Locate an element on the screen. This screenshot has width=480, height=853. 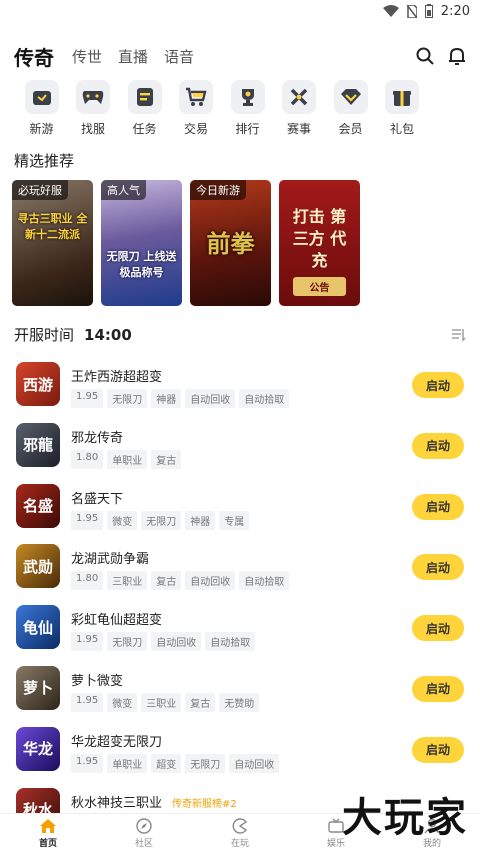
game-icon: 西游 is located at coordinates (38, 384).